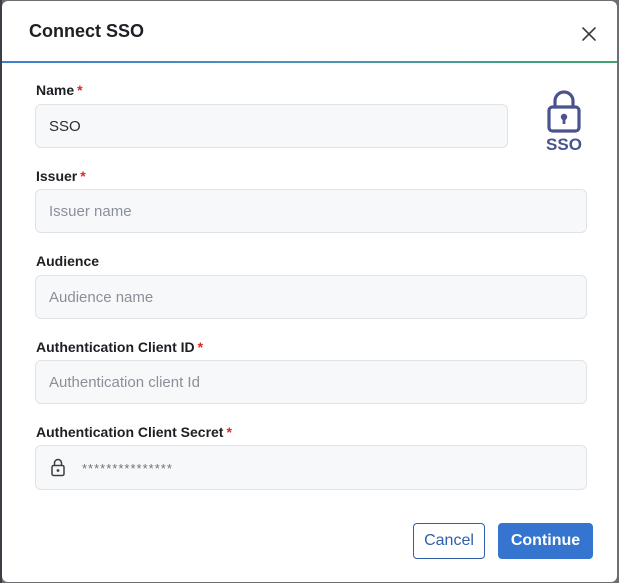 This screenshot has width=619, height=583. What do you see at coordinates (589, 34) in the screenshot?
I see `close-icon` at bounding box center [589, 34].